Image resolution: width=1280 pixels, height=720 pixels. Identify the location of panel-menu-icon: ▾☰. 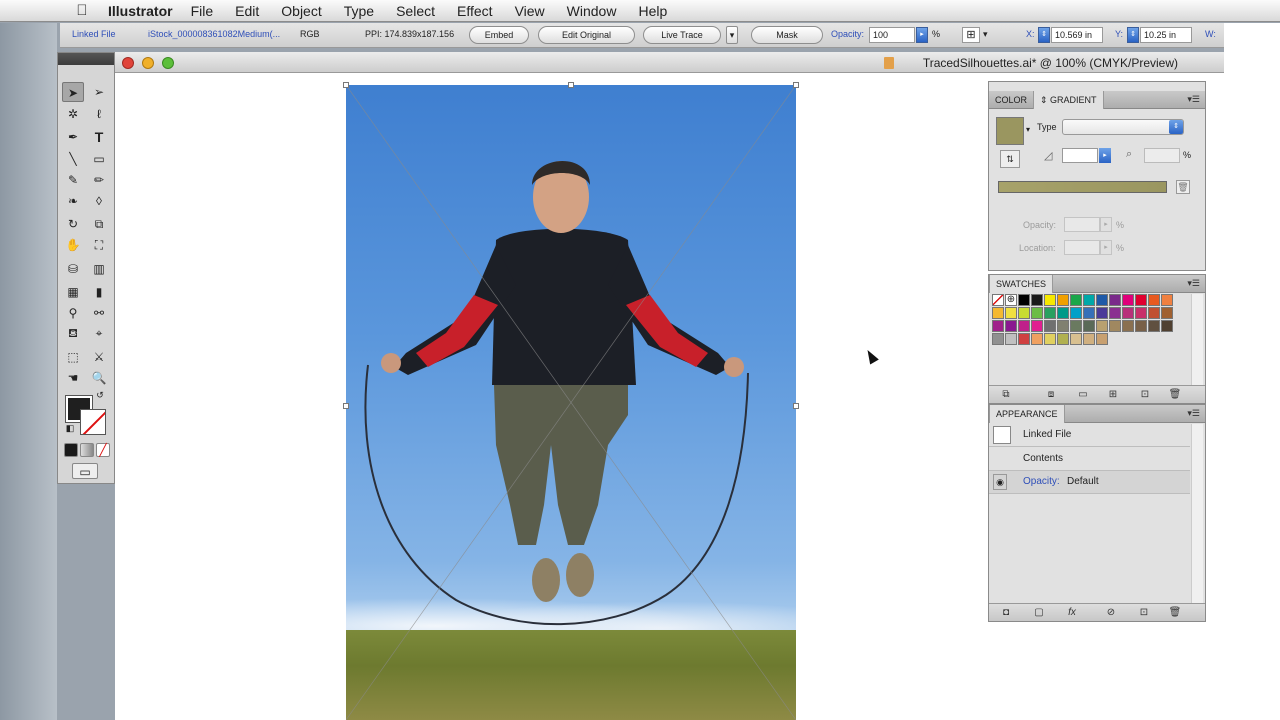
(1193, 99).